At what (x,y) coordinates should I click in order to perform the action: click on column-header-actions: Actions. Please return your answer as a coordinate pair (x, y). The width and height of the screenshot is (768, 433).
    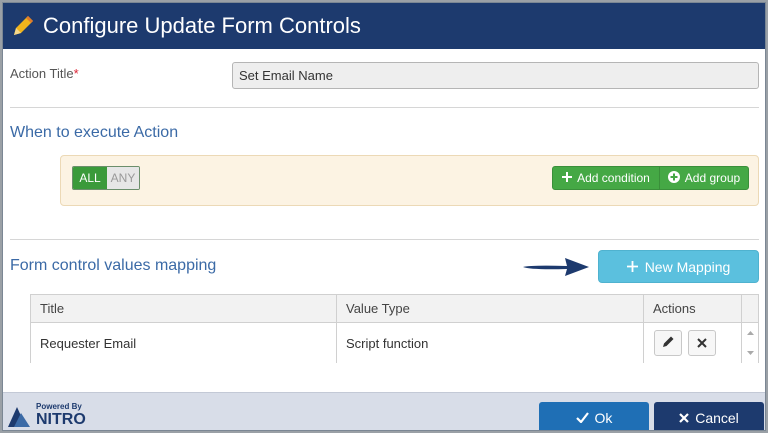
    Looking at the image, I should click on (693, 308).